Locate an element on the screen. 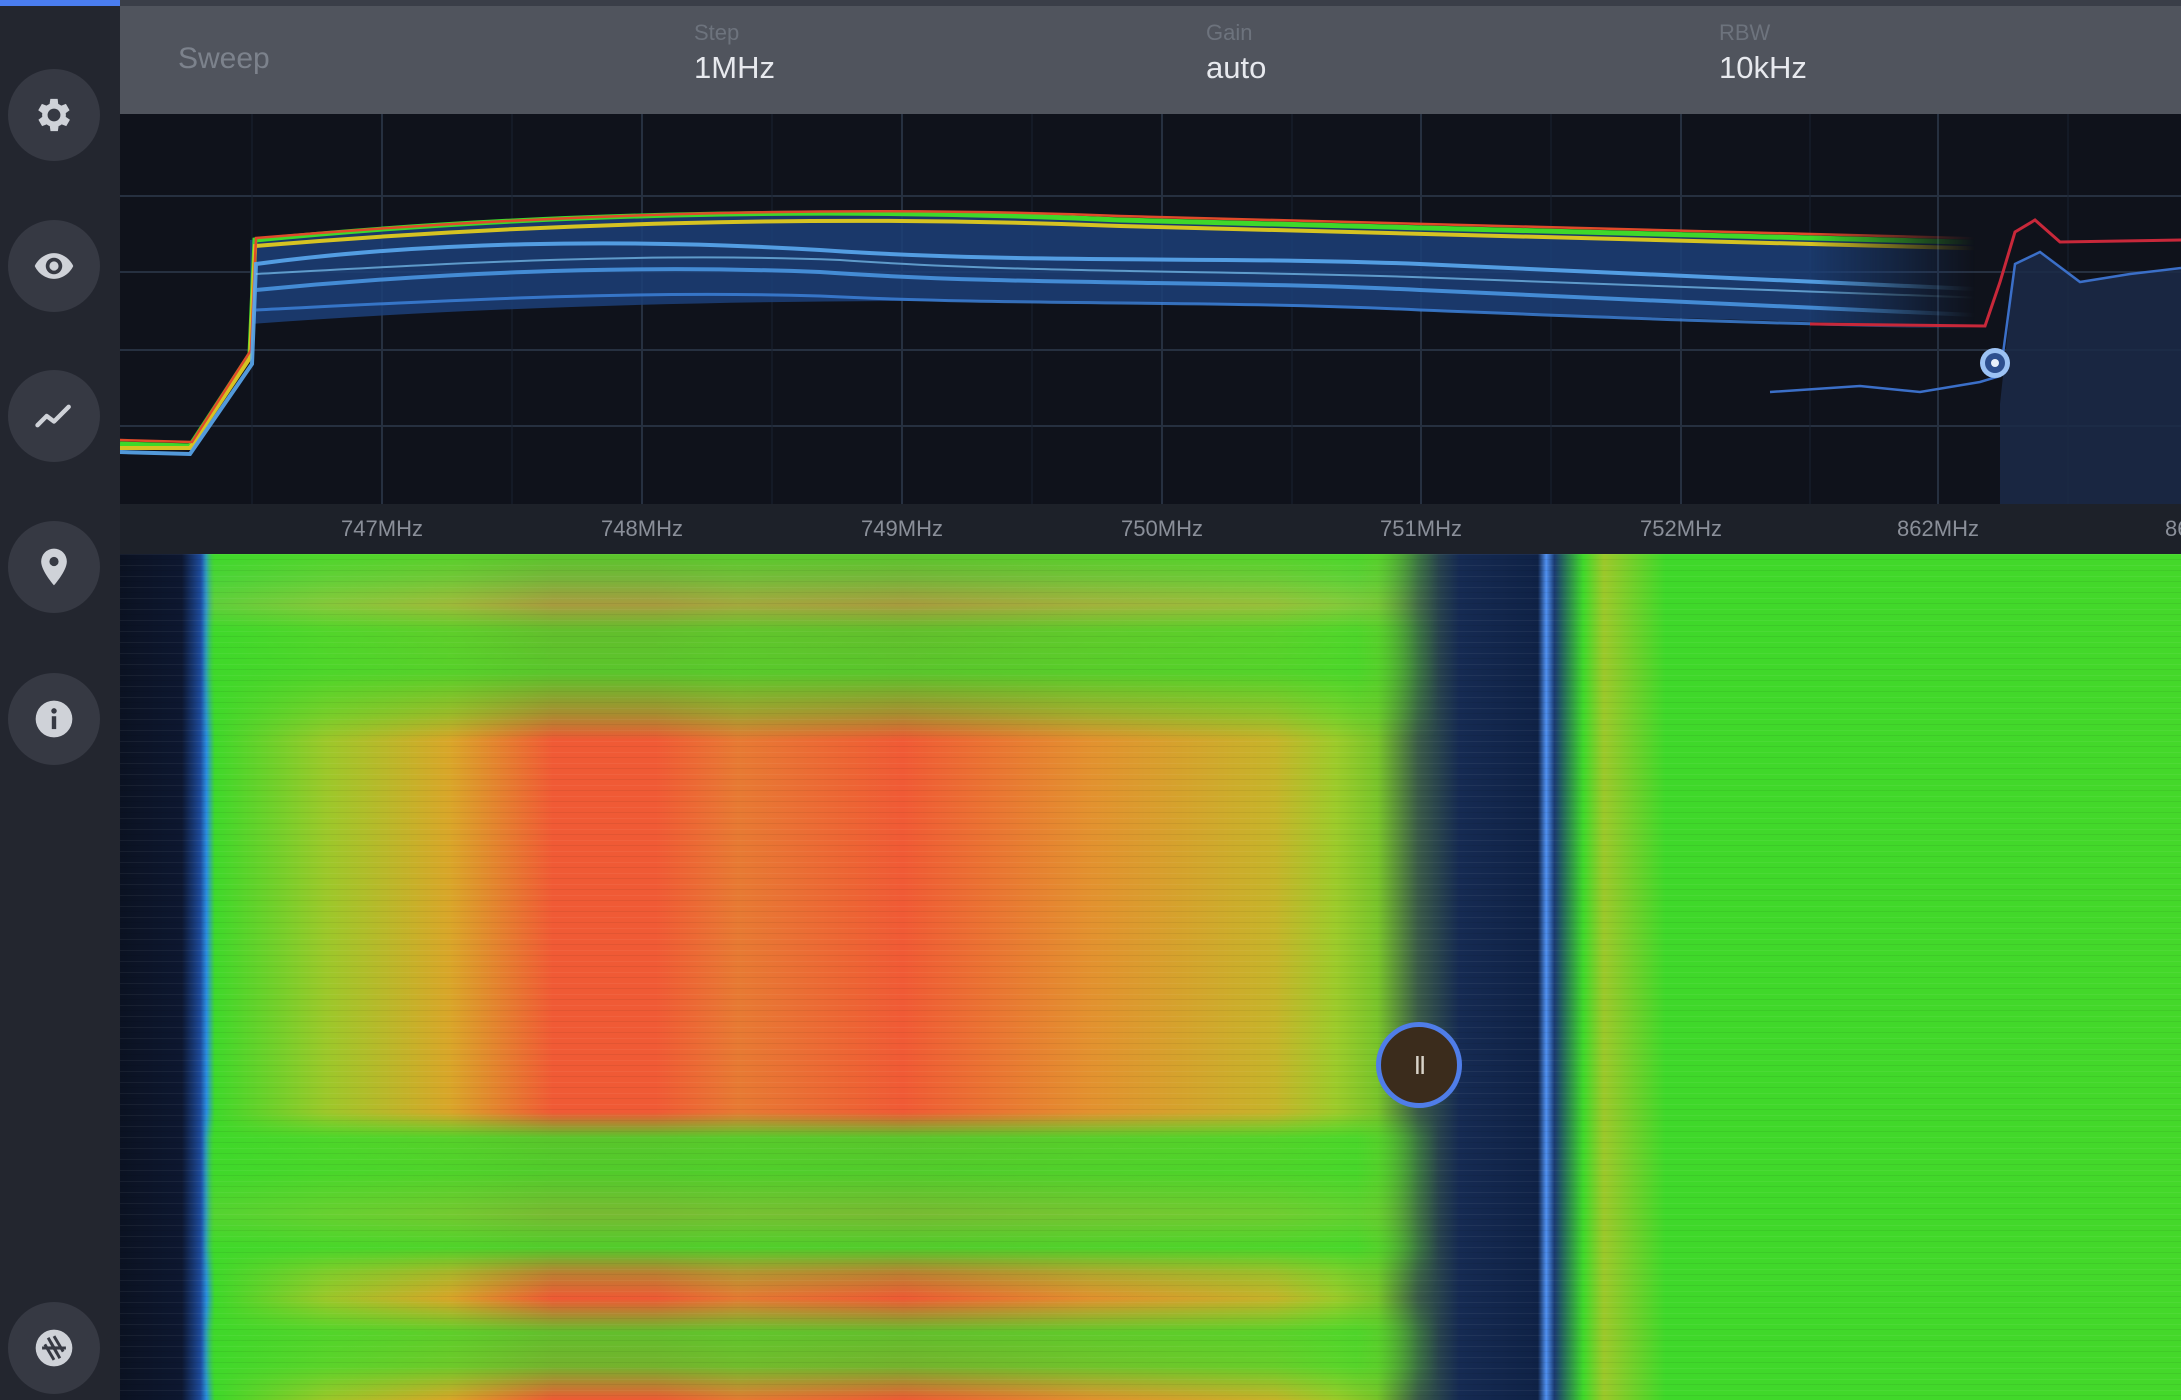 The height and width of the screenshot is (1400, 2181). tick-label: 750MHz is located at coordinates (1162, 528).